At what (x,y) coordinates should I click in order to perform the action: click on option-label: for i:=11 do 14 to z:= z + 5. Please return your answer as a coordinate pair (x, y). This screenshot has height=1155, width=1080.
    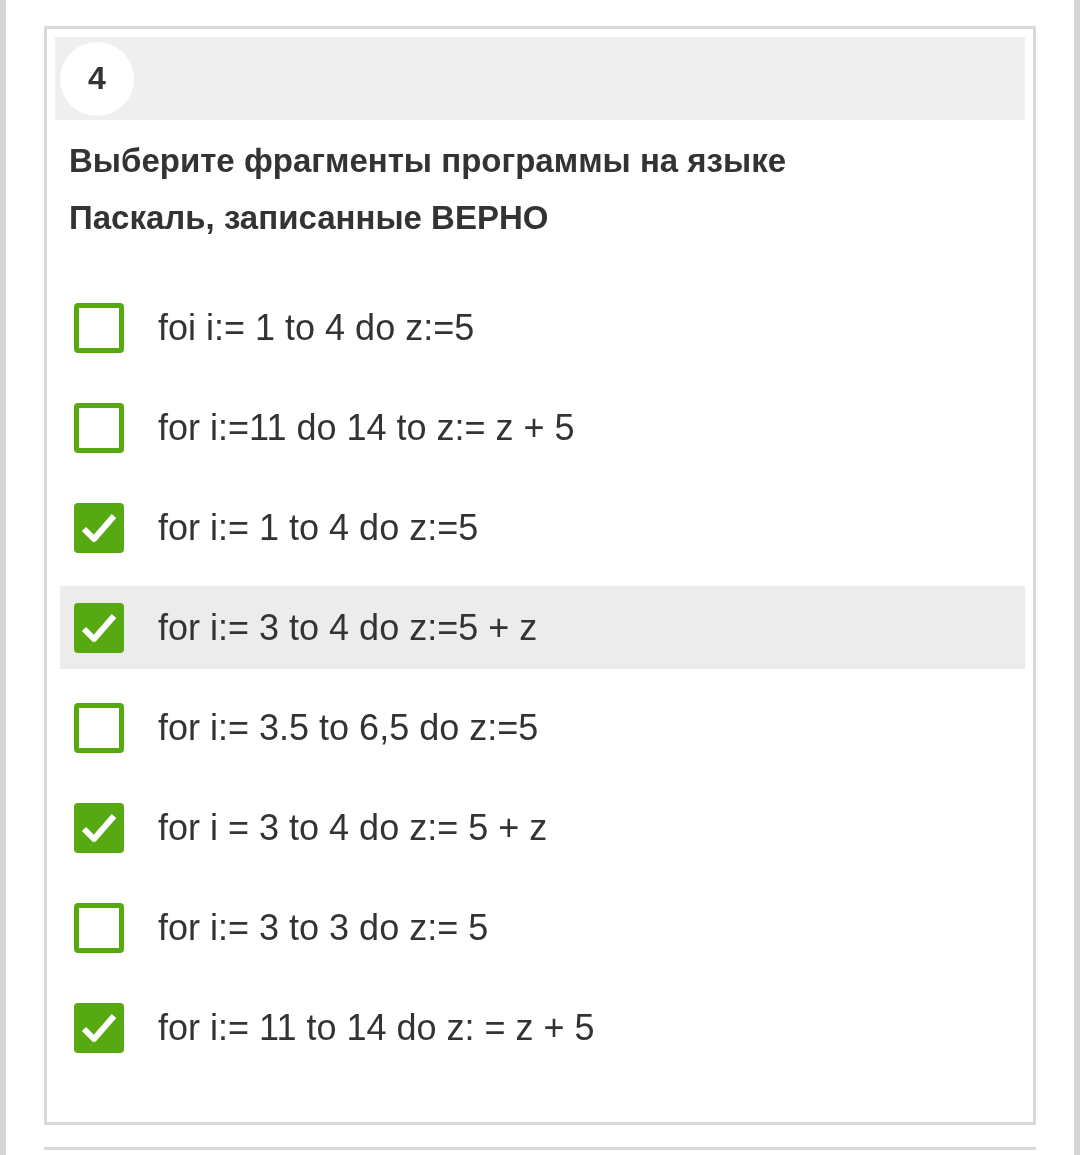
    Looking at the image, I should click on (366, 427).